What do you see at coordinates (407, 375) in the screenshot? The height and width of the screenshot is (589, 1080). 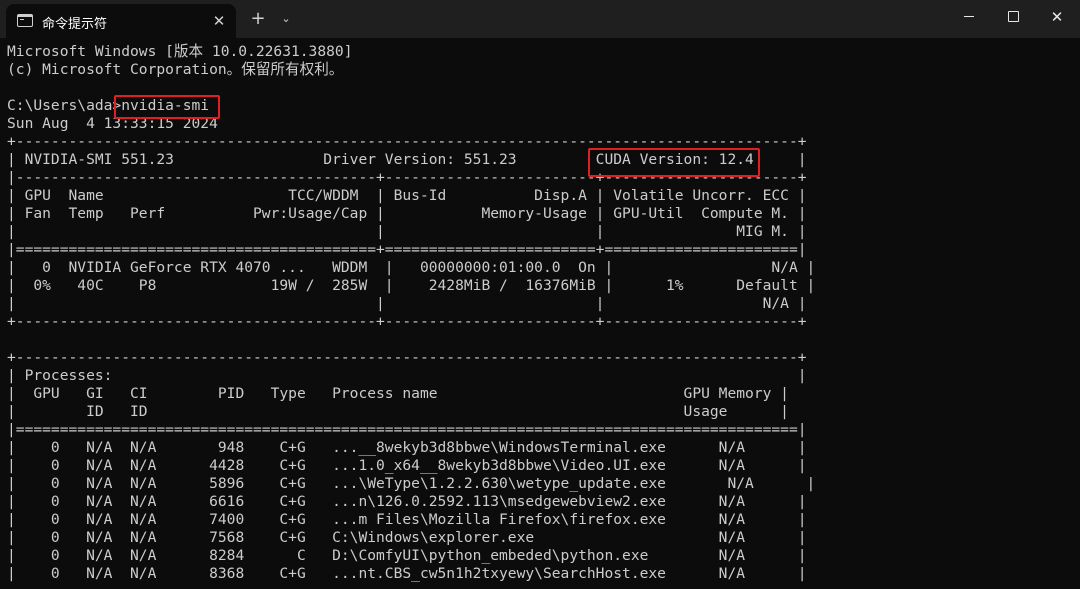 I see `processes-title: | Processes: |` at bounding box center [407, 375].